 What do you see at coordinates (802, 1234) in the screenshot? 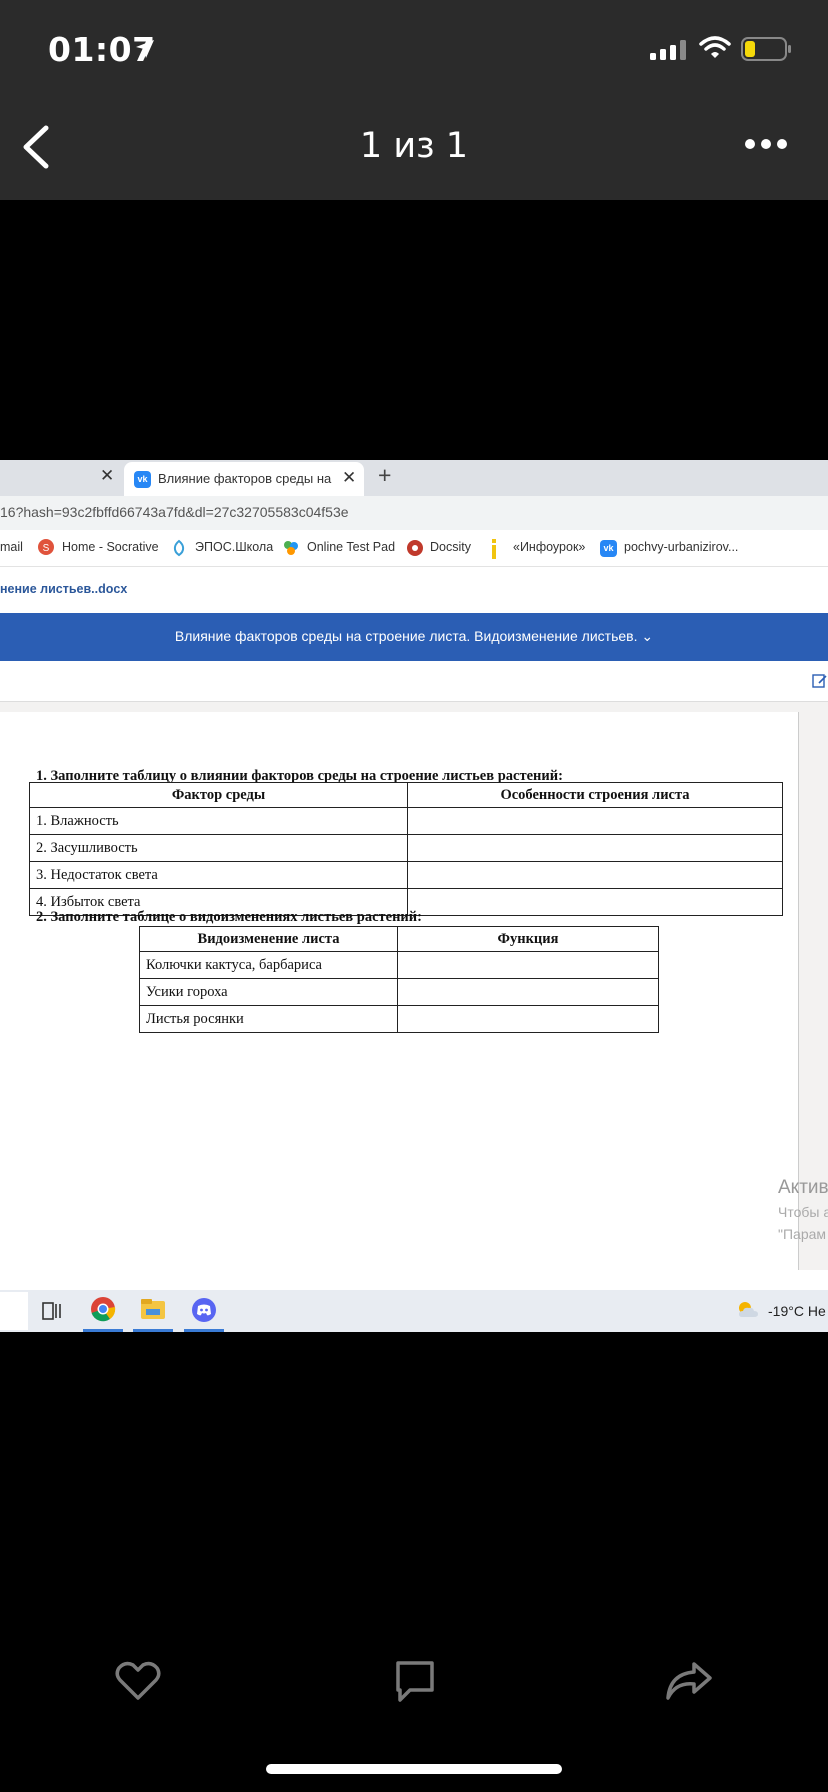
I see `activation-watermark-line: "Парам` at bounding box center [802, 1234].